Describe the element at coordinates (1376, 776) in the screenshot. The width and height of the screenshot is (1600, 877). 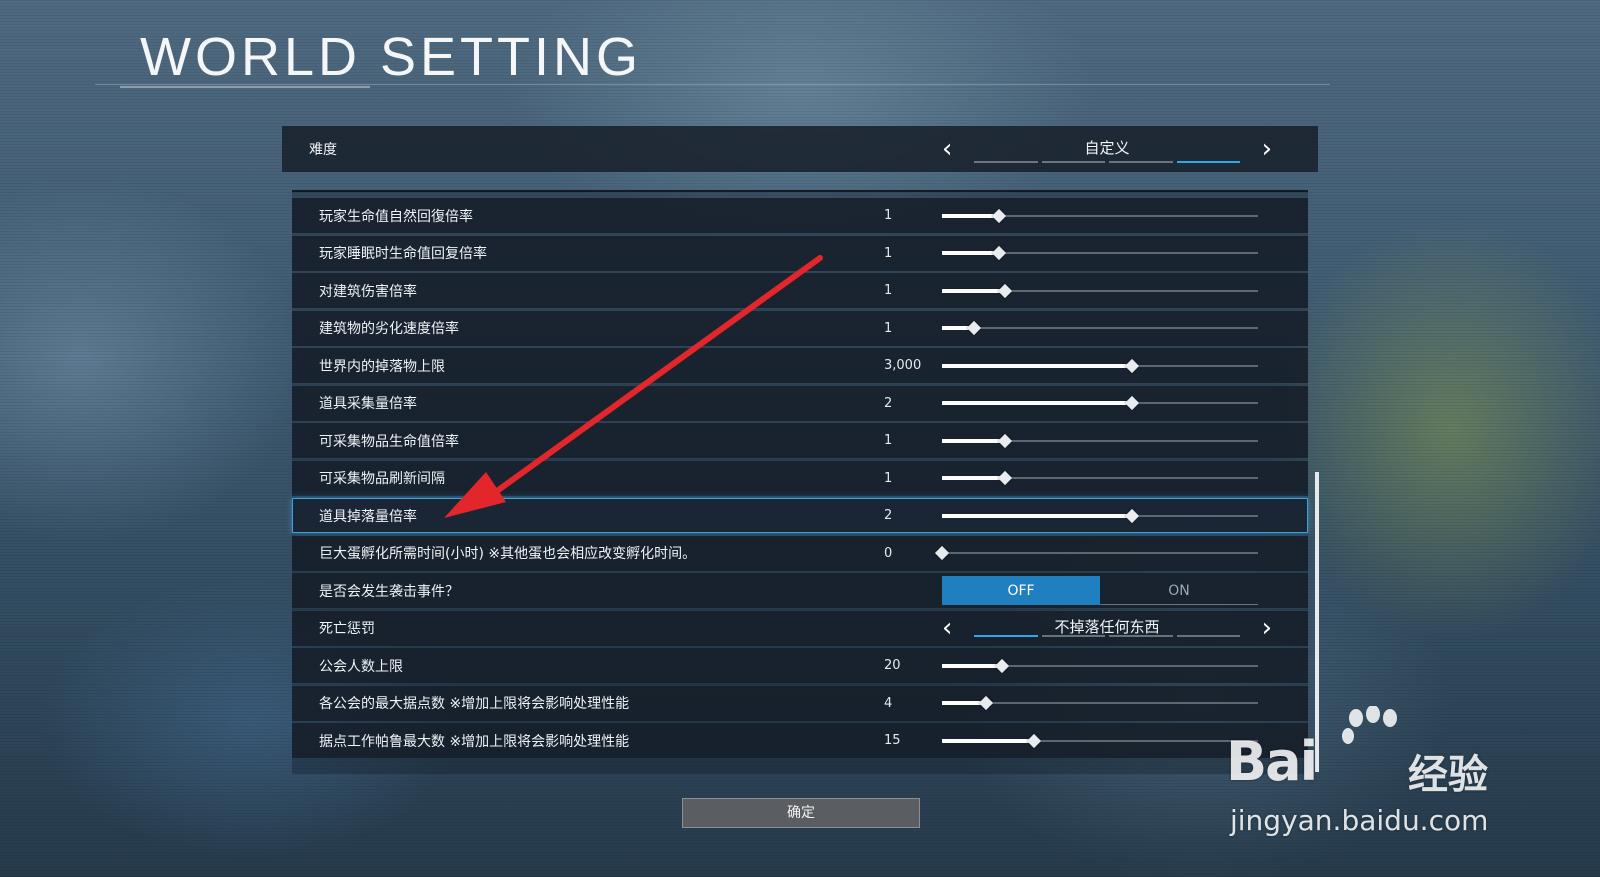
I see `baidu-watermark: Bai 经验 jingyan.baidu.com` at that location.